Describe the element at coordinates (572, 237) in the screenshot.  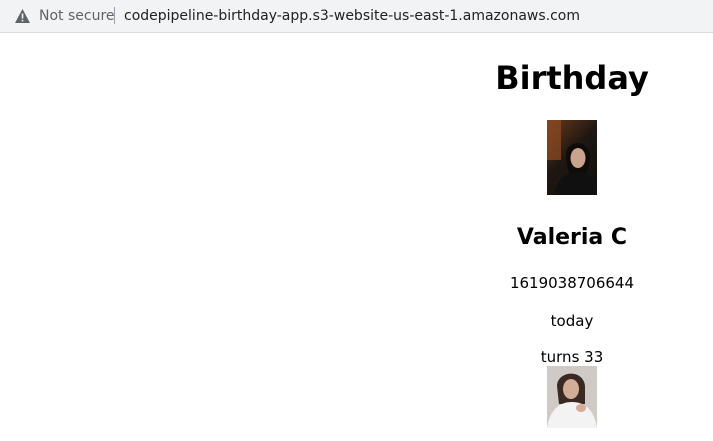
I see `person-name: Valeria C` at that location.